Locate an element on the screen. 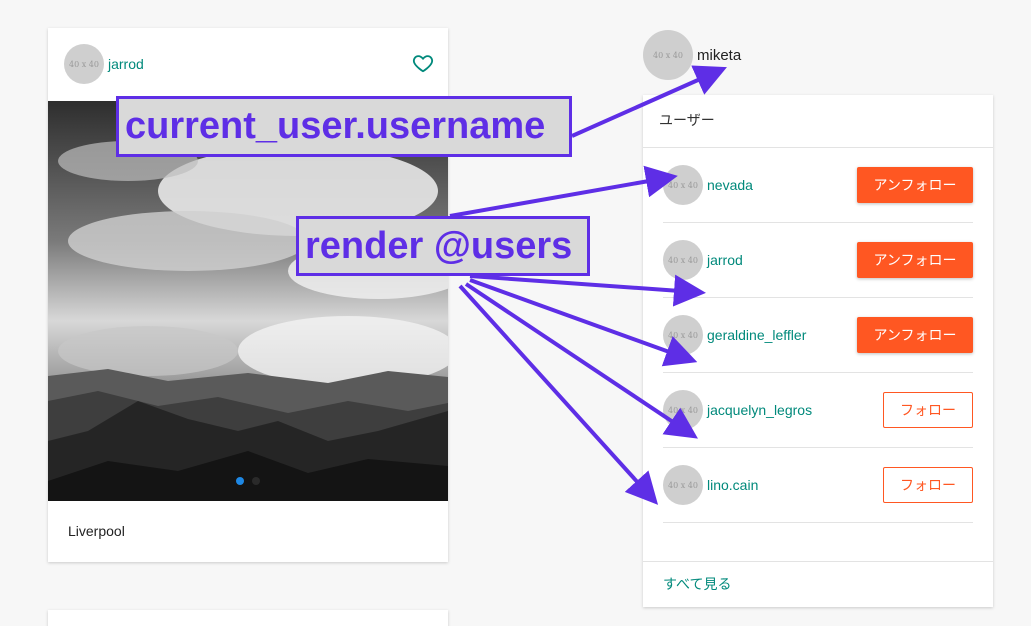 The width and height of the screenshot is (1031, 626). annotation-render-users: render @users is located at coordinates (443, 246).